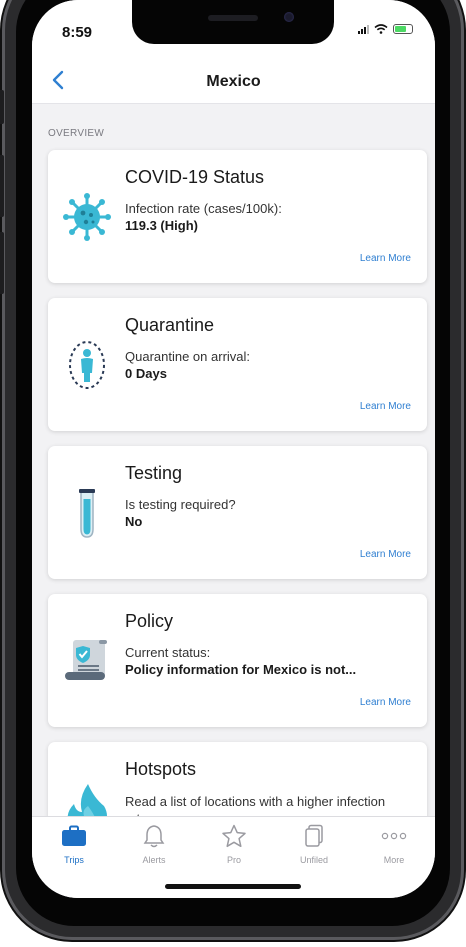 This screenshot has height=947, width=466. I want to click on tab-trips: Trips, so click(74, 844).